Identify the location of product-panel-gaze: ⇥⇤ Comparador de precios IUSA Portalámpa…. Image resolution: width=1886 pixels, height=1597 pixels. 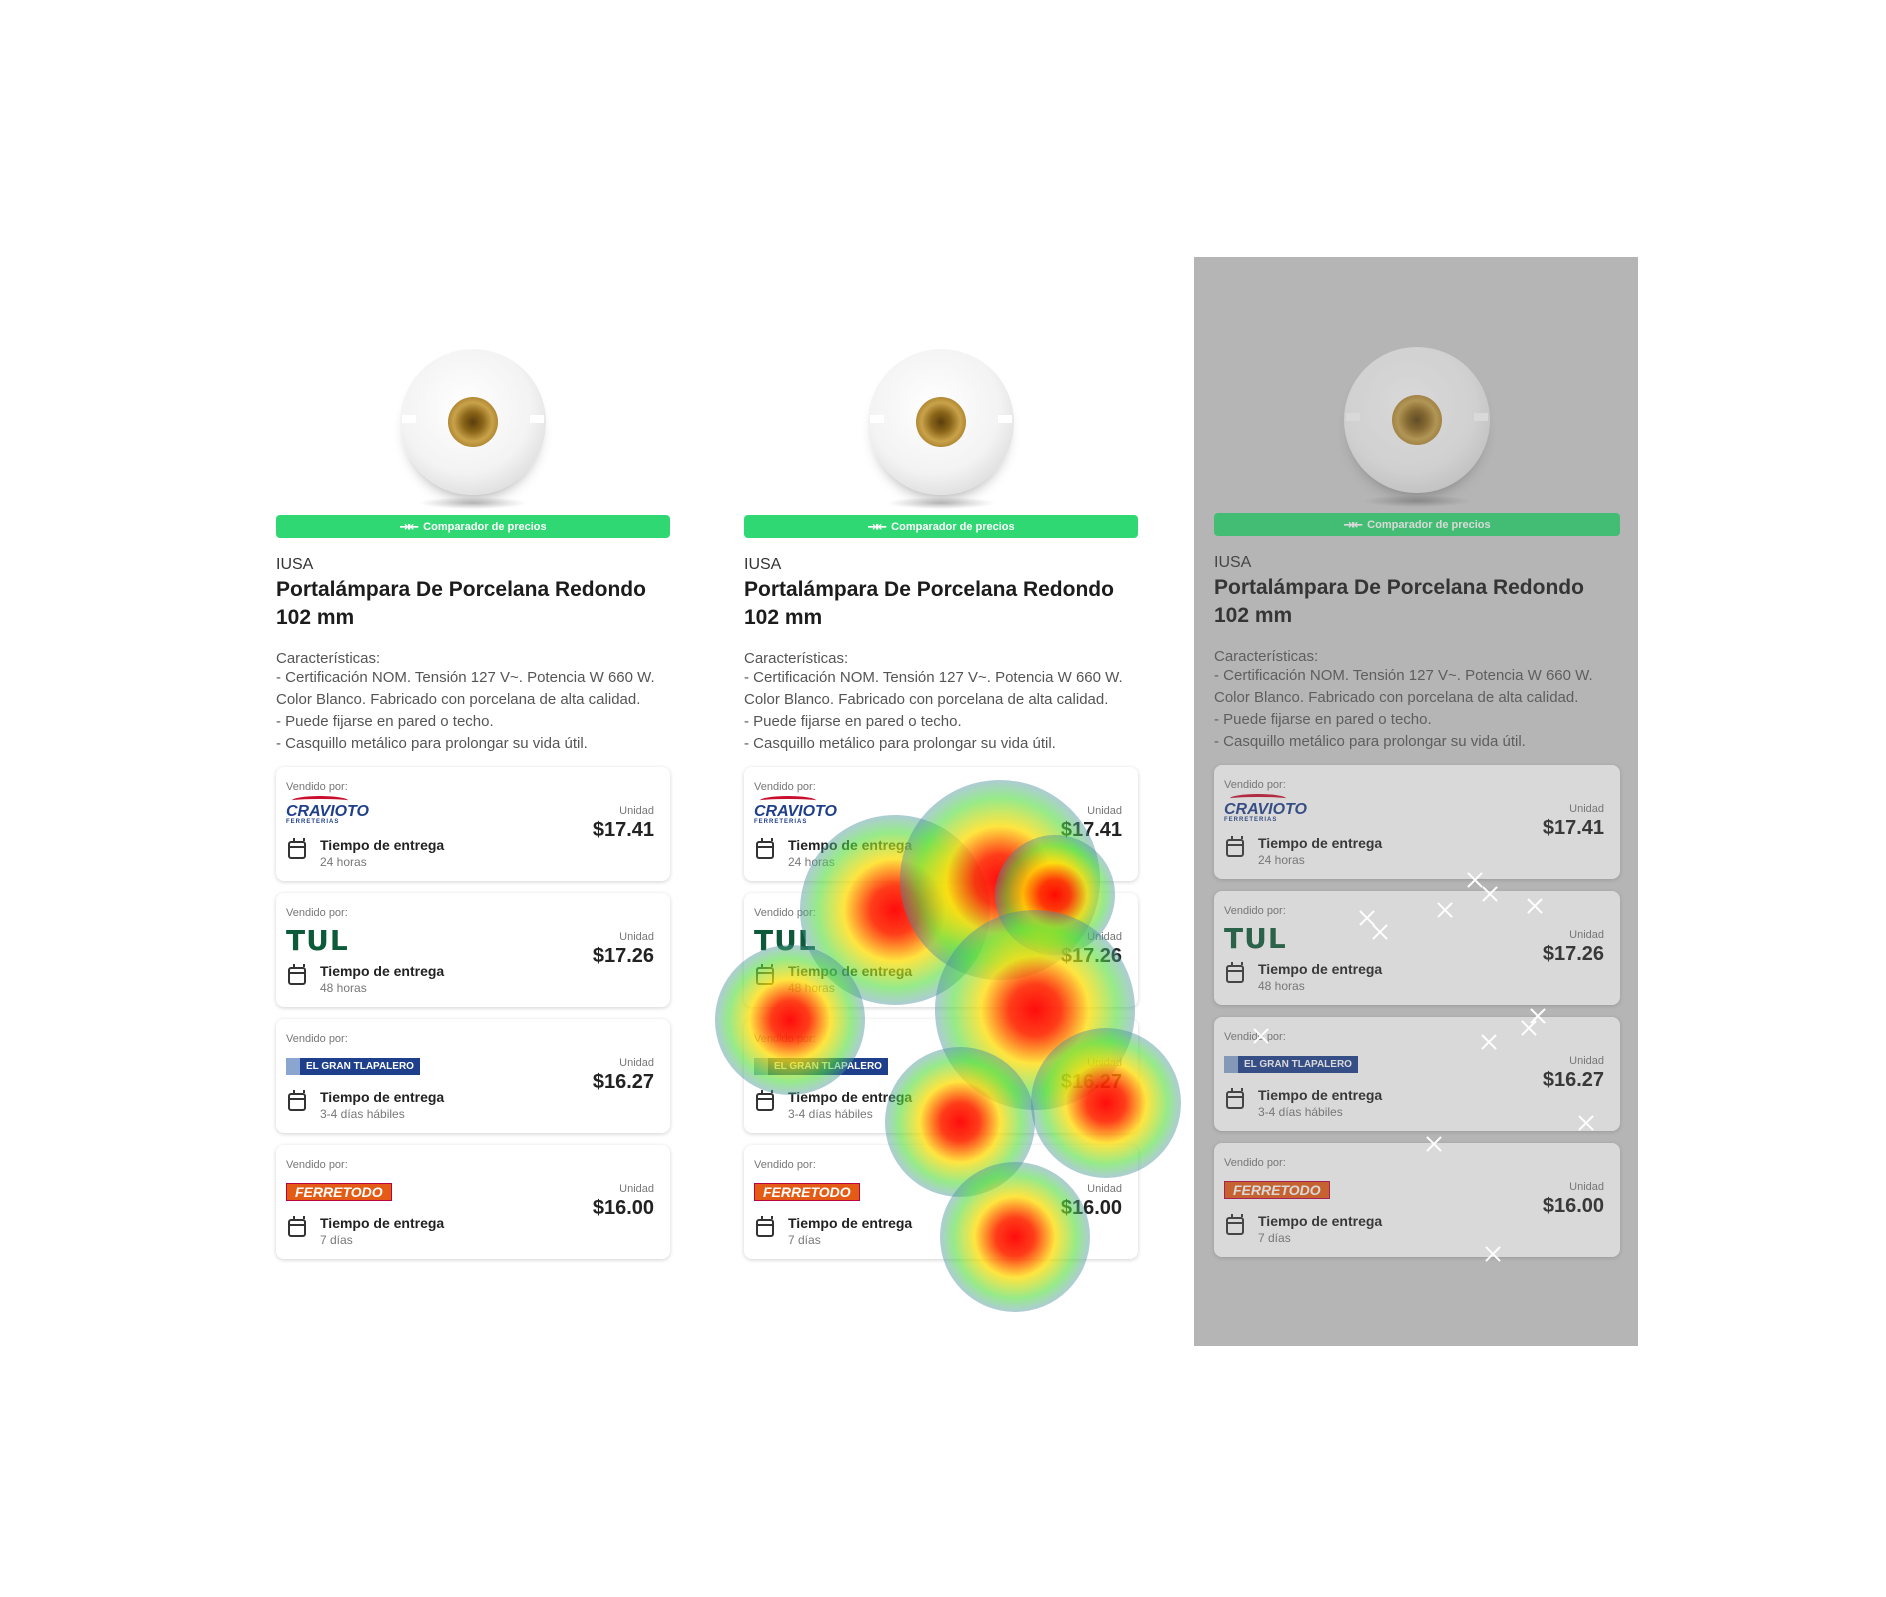
(1417, 829).